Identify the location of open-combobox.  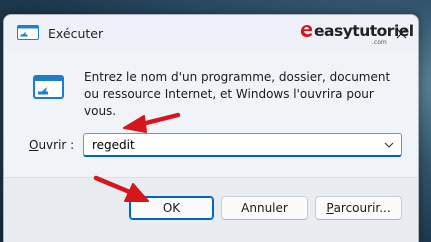
(242, 145).